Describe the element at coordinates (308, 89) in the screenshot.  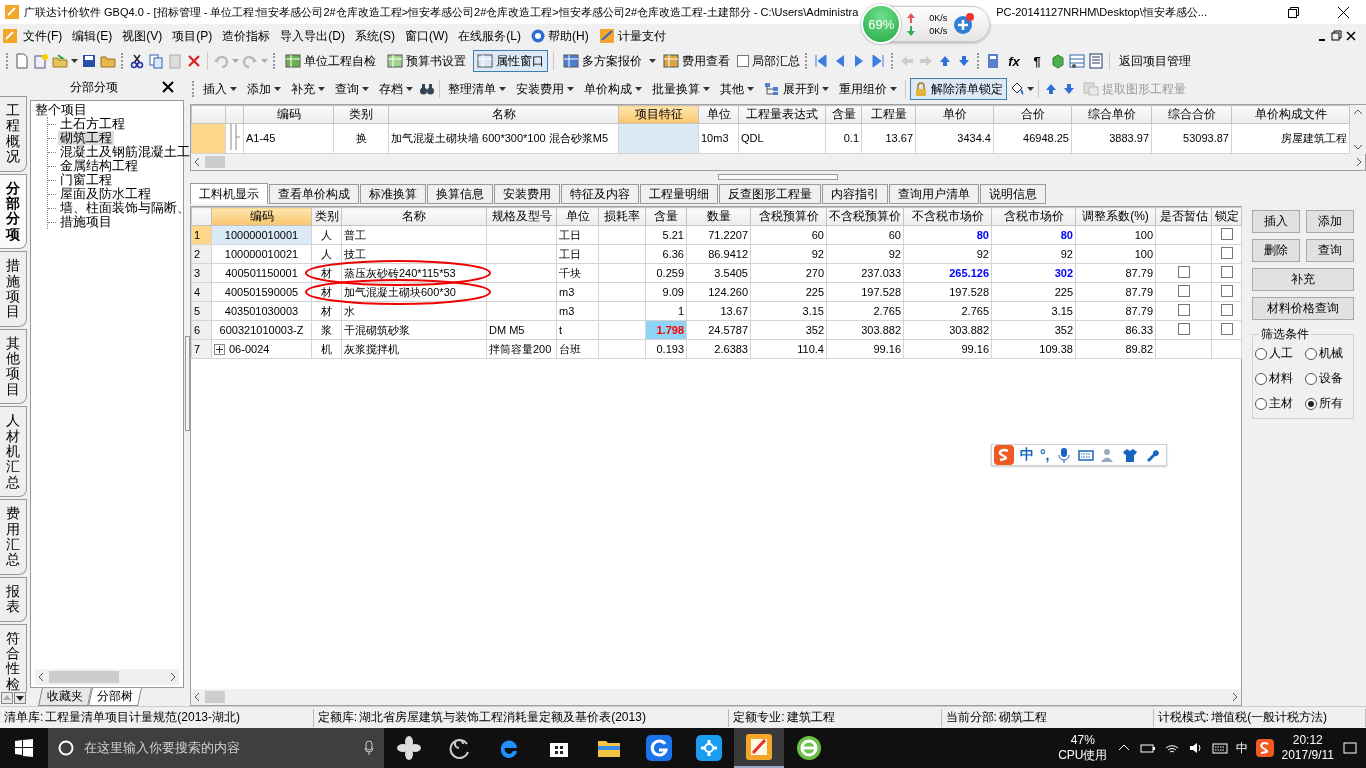
I see `menu-button: 补充` at that location.